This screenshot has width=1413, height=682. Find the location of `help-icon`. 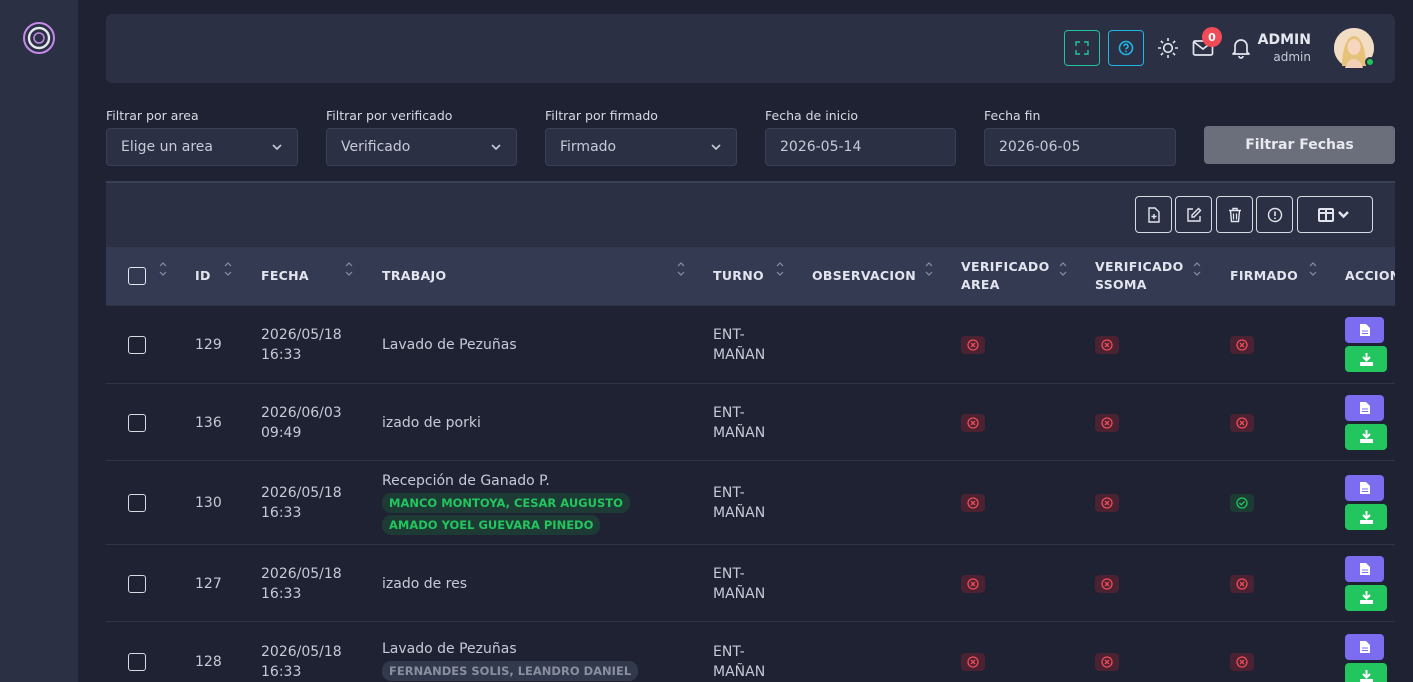

help-icon is located at coordinates (1126, 48).